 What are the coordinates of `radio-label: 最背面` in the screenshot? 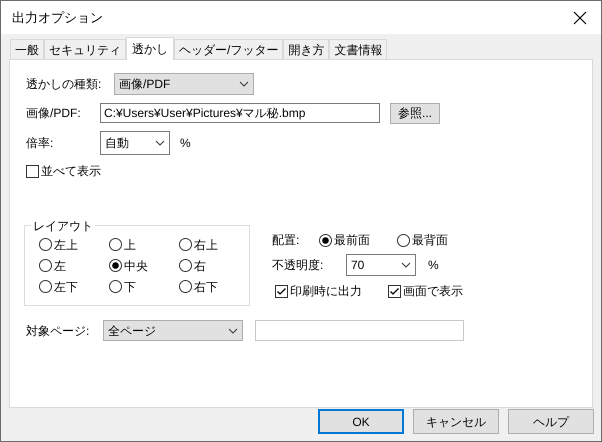 It's located at (430, 240).